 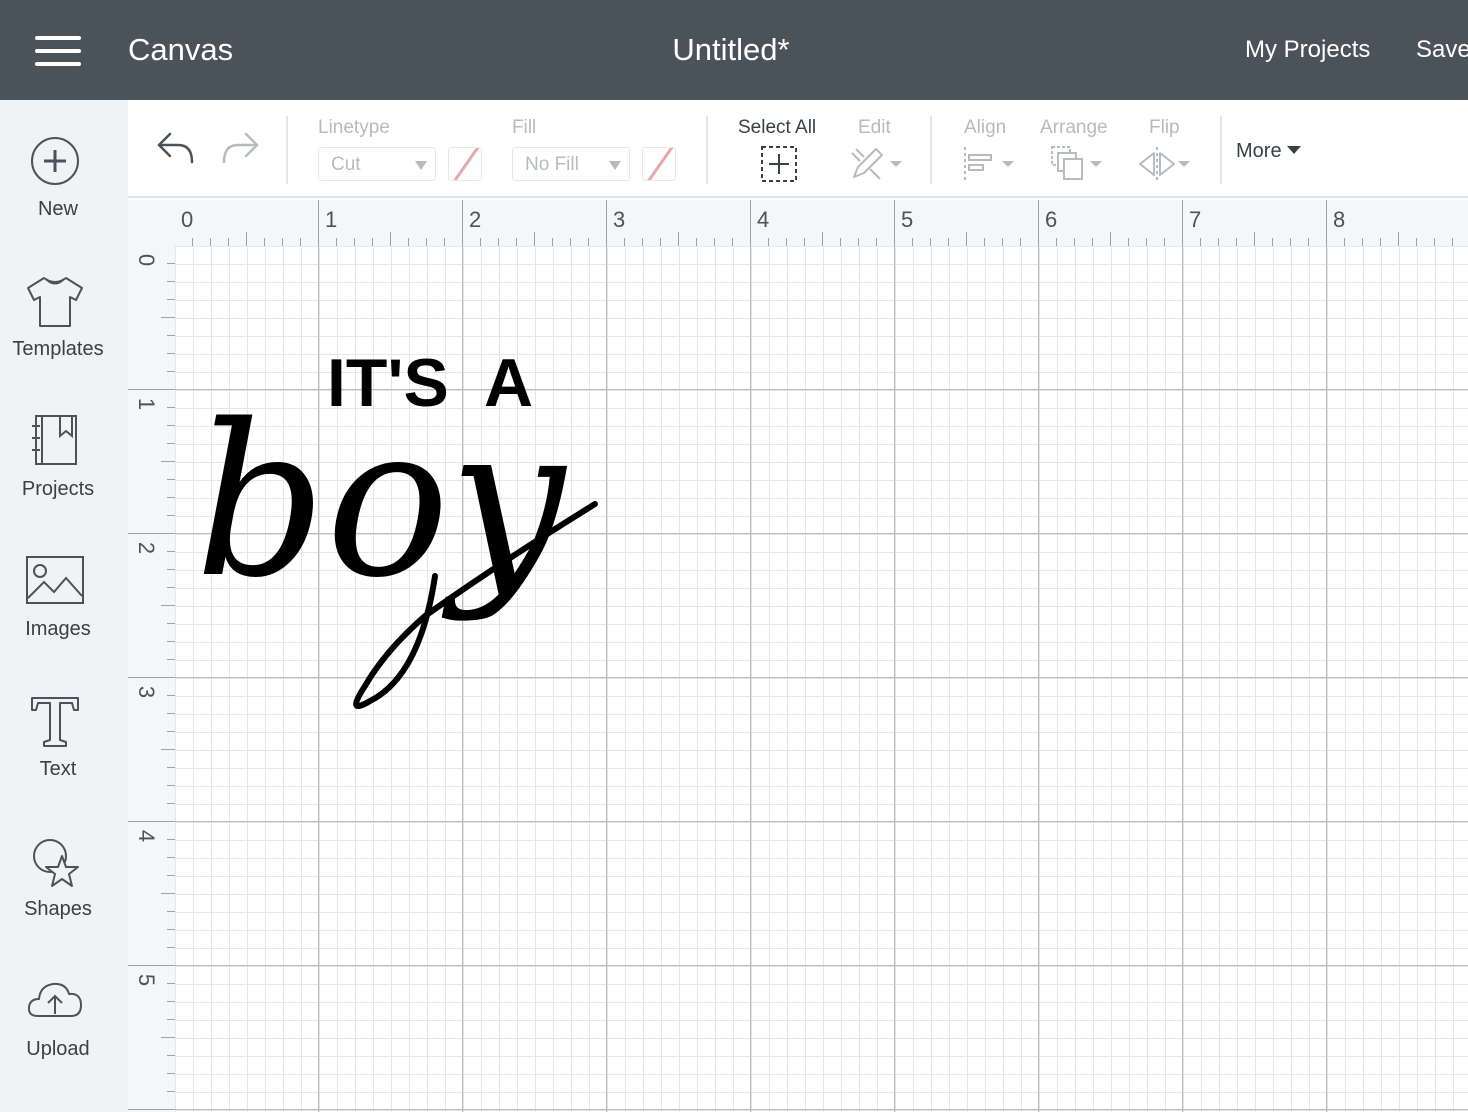 What do you see at coordinates (659, 164) in the screenshot?
I see `fill-color-swatch` at bounding box center [659, 164].